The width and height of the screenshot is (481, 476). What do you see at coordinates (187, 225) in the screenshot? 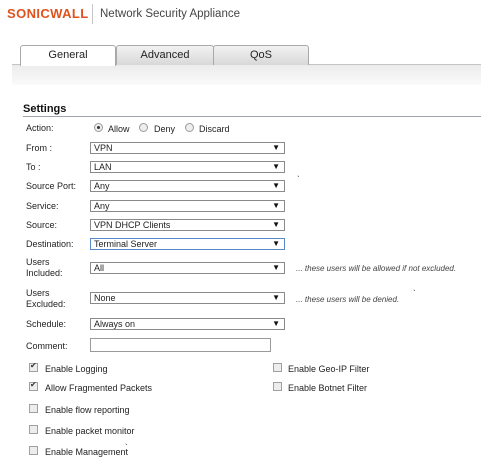
I see `source-select: VPN DHCP Clients ▼` at bounding box center [187, 225].